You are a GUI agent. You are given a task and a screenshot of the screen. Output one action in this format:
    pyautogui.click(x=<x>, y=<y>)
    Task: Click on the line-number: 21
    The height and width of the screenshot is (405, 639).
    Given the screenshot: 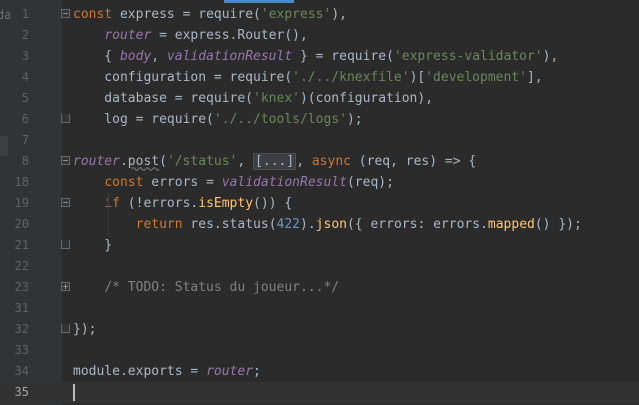 What is the action you would take?
    pyautogui.click(x=21, y=245)
    